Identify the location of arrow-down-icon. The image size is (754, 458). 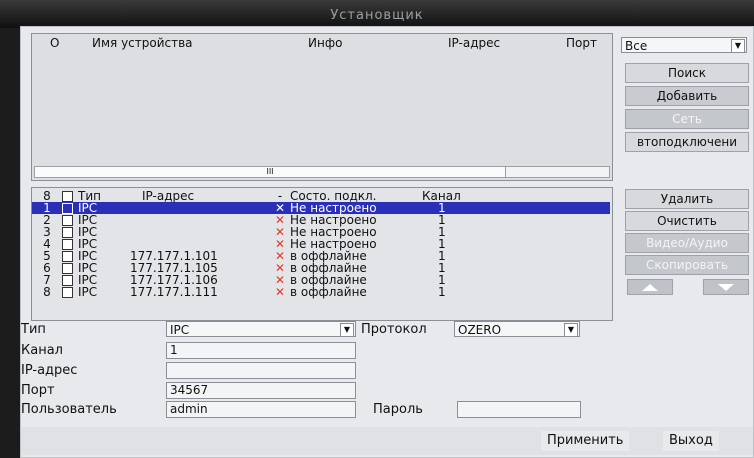
(726, 287).